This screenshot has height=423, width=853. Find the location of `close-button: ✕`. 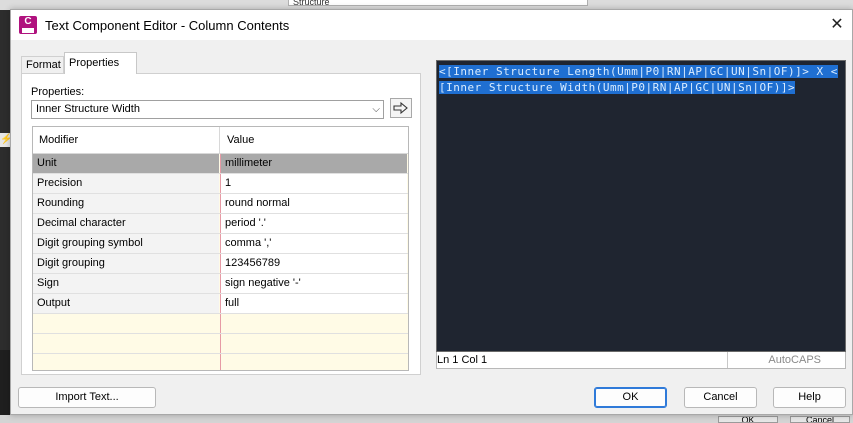

close-button: ✕ is located at coordinates (837, 25).